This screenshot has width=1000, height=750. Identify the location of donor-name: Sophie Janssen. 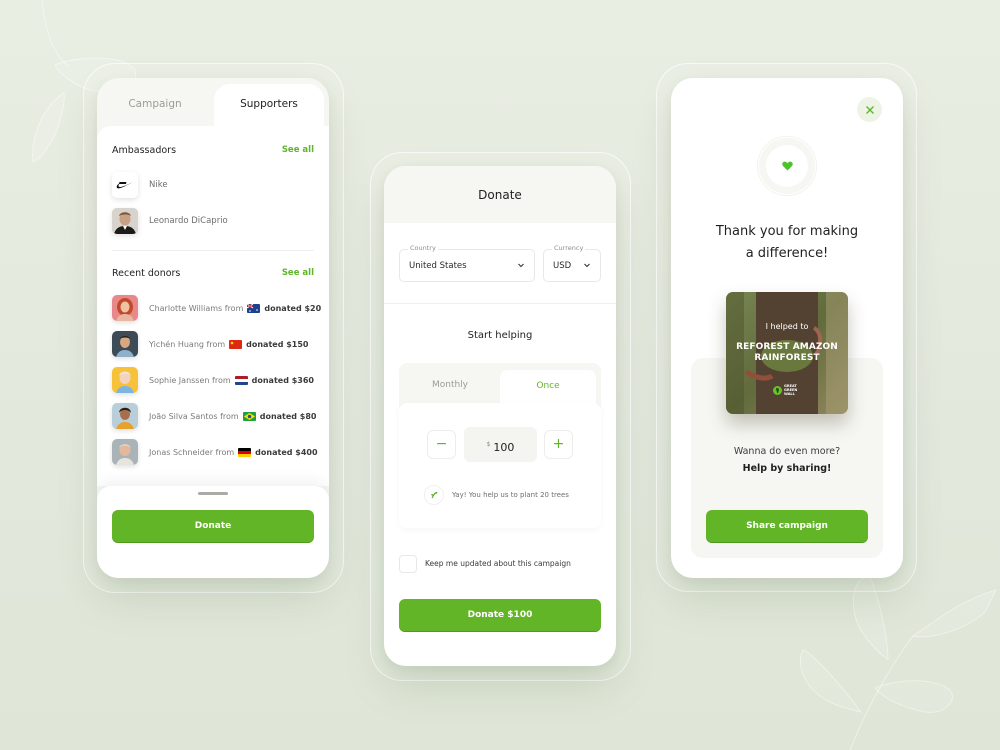
(179, 380).